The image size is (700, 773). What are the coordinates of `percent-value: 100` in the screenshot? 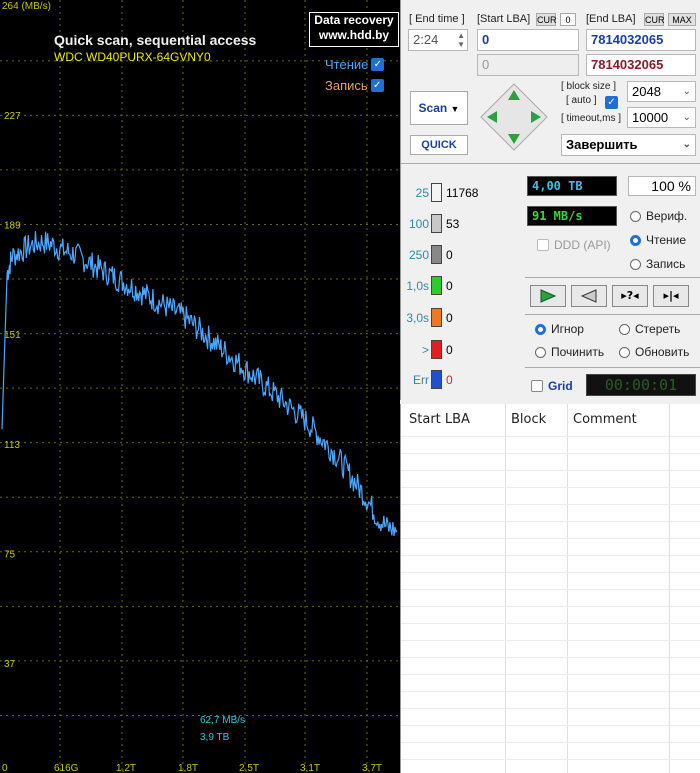 It's located at (663, 186).